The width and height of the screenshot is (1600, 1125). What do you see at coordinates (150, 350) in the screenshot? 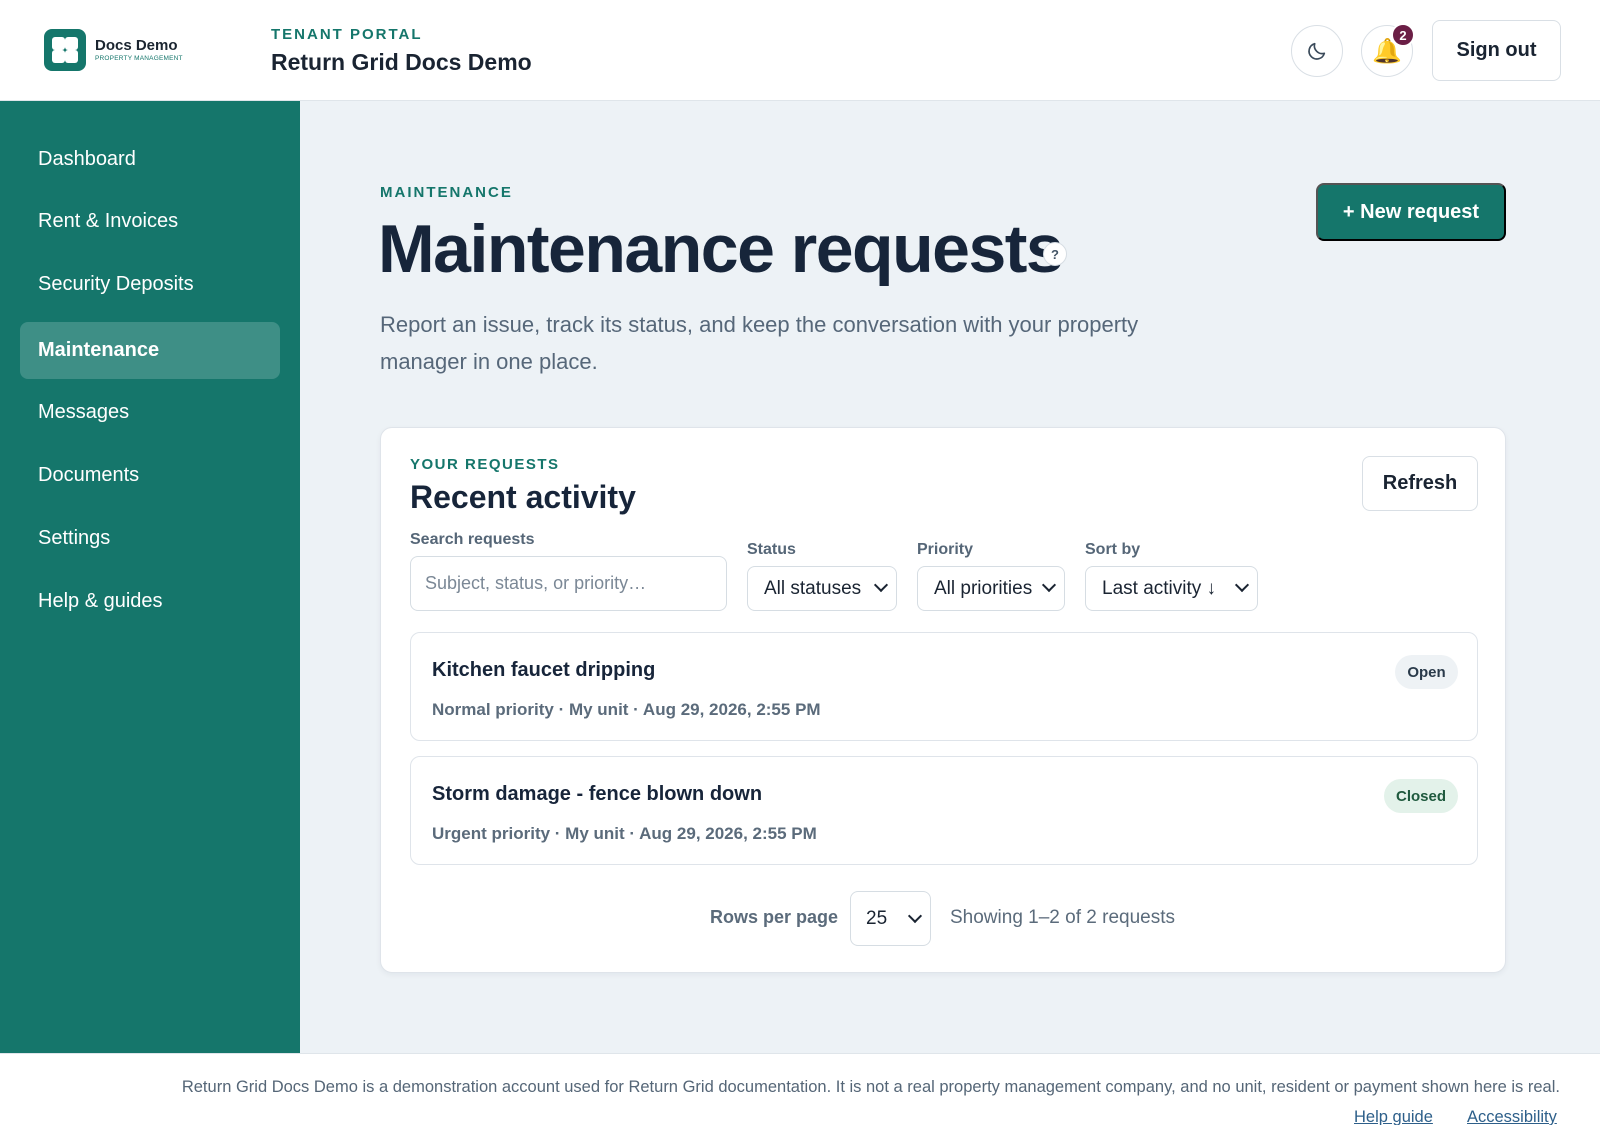
I see `sidebar-item-maintenance: Maintenance` at bounding box center [150, 350].